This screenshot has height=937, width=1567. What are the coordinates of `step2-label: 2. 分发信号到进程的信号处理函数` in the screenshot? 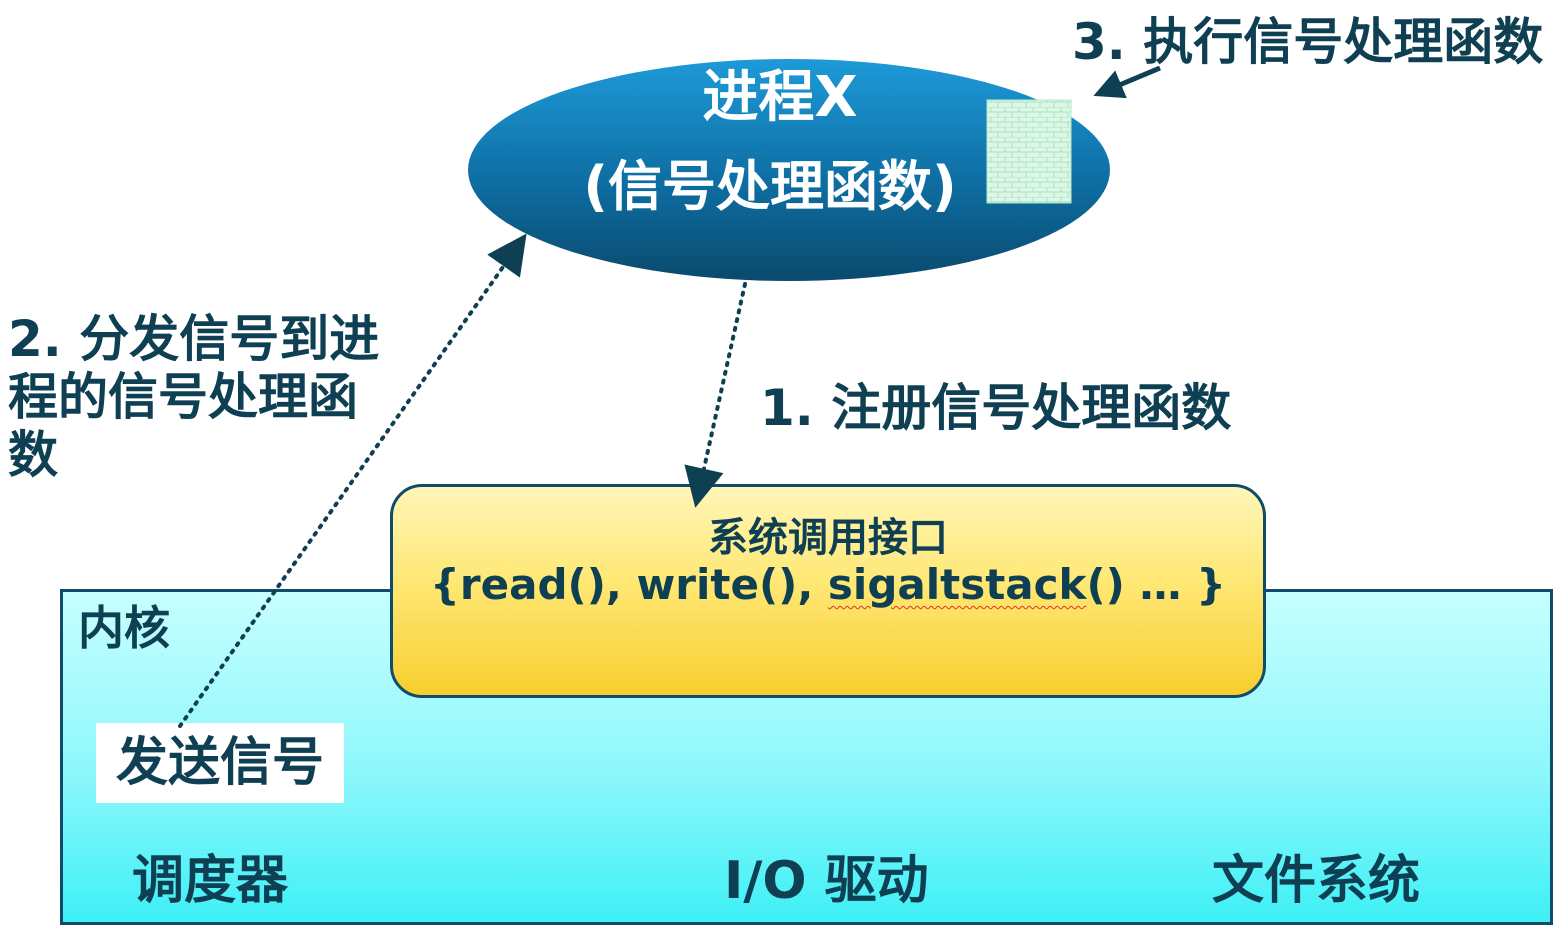 It's located at (194, 397).